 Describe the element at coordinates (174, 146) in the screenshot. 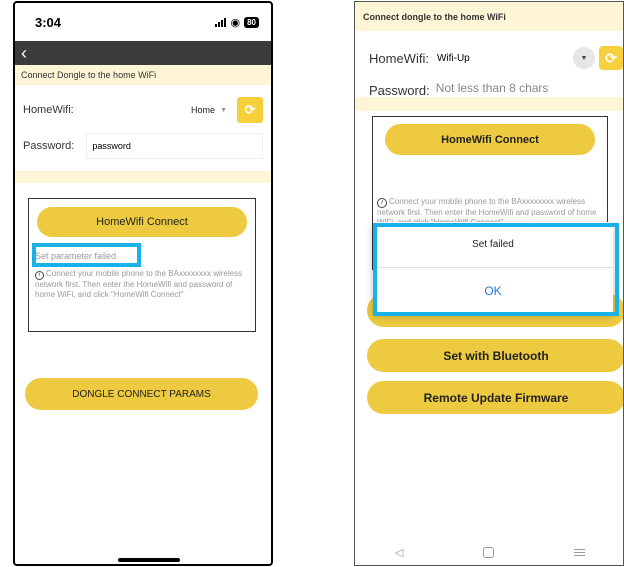

I see `password-input: password` at that location.